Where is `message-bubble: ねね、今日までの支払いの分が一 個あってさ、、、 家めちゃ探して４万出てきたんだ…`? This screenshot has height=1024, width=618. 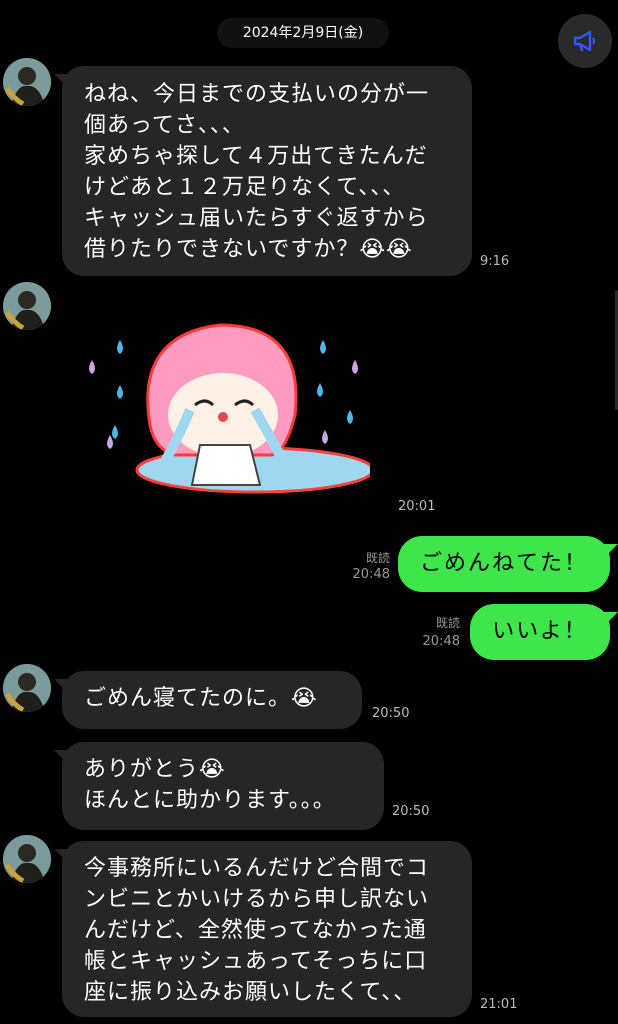 message-bubble: ねね、今日までの支払いの分が一 個あってさ、、、 家めちゃ探して４万出てきたんだ… is located at coordinates (267, 171).